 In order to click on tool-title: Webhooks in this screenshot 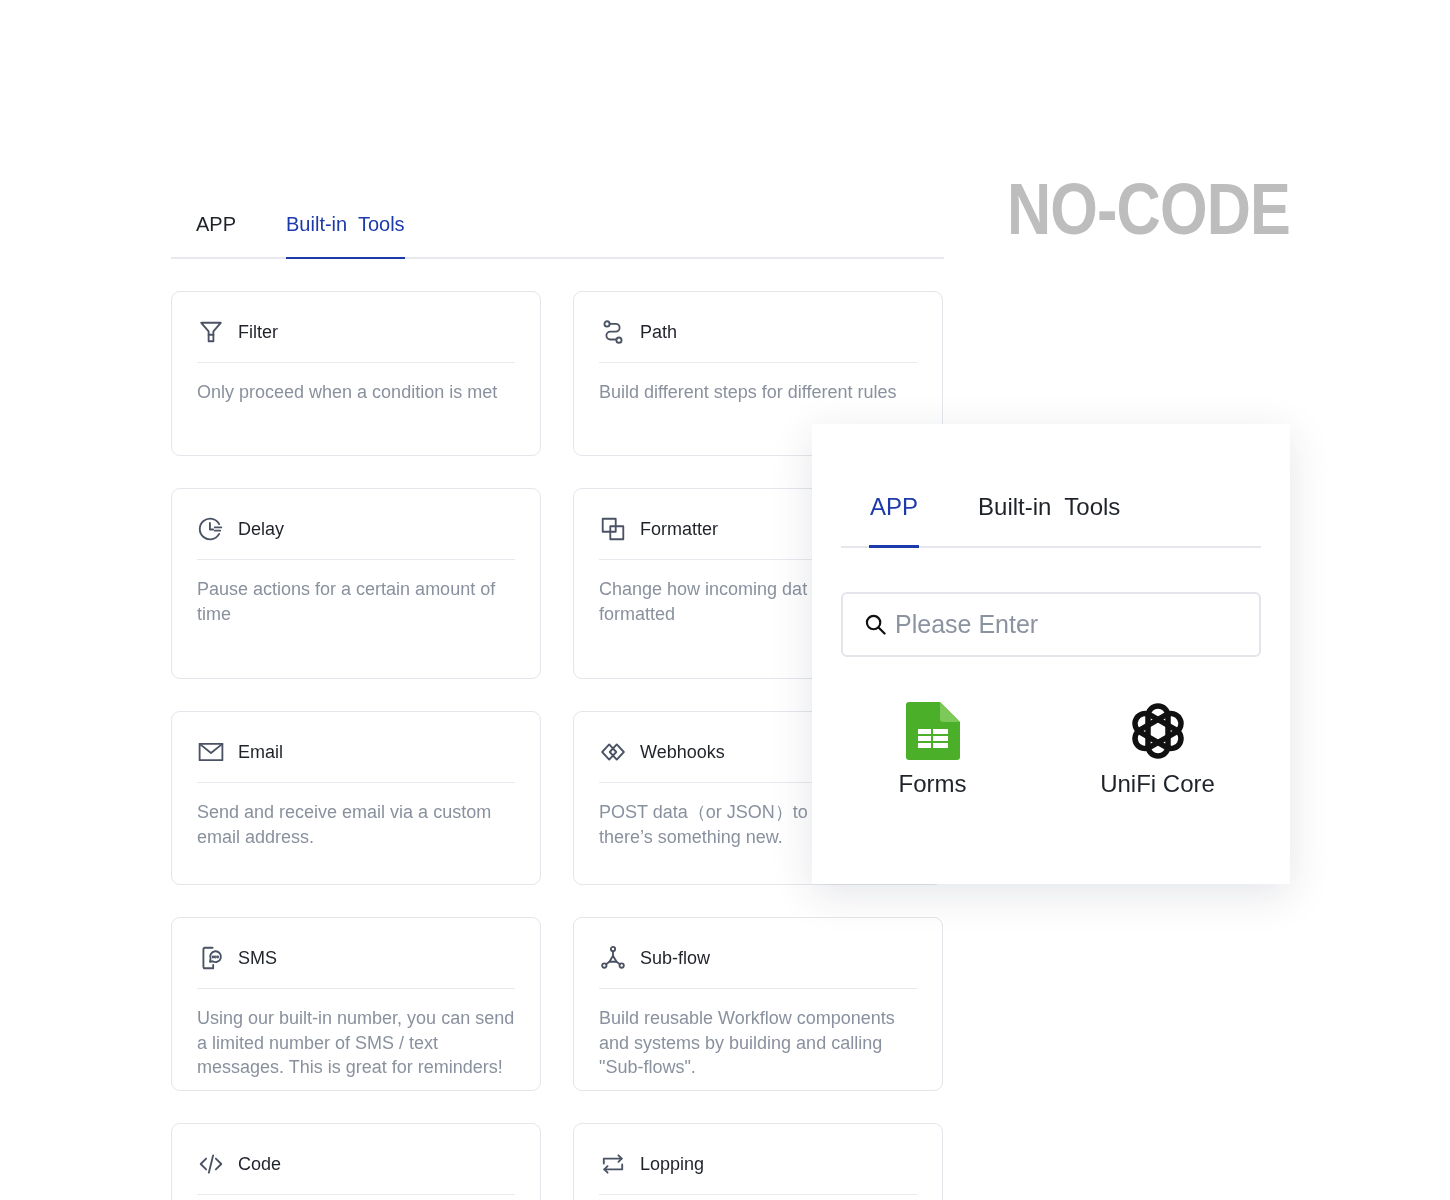, I will do `click(682, 752)`.